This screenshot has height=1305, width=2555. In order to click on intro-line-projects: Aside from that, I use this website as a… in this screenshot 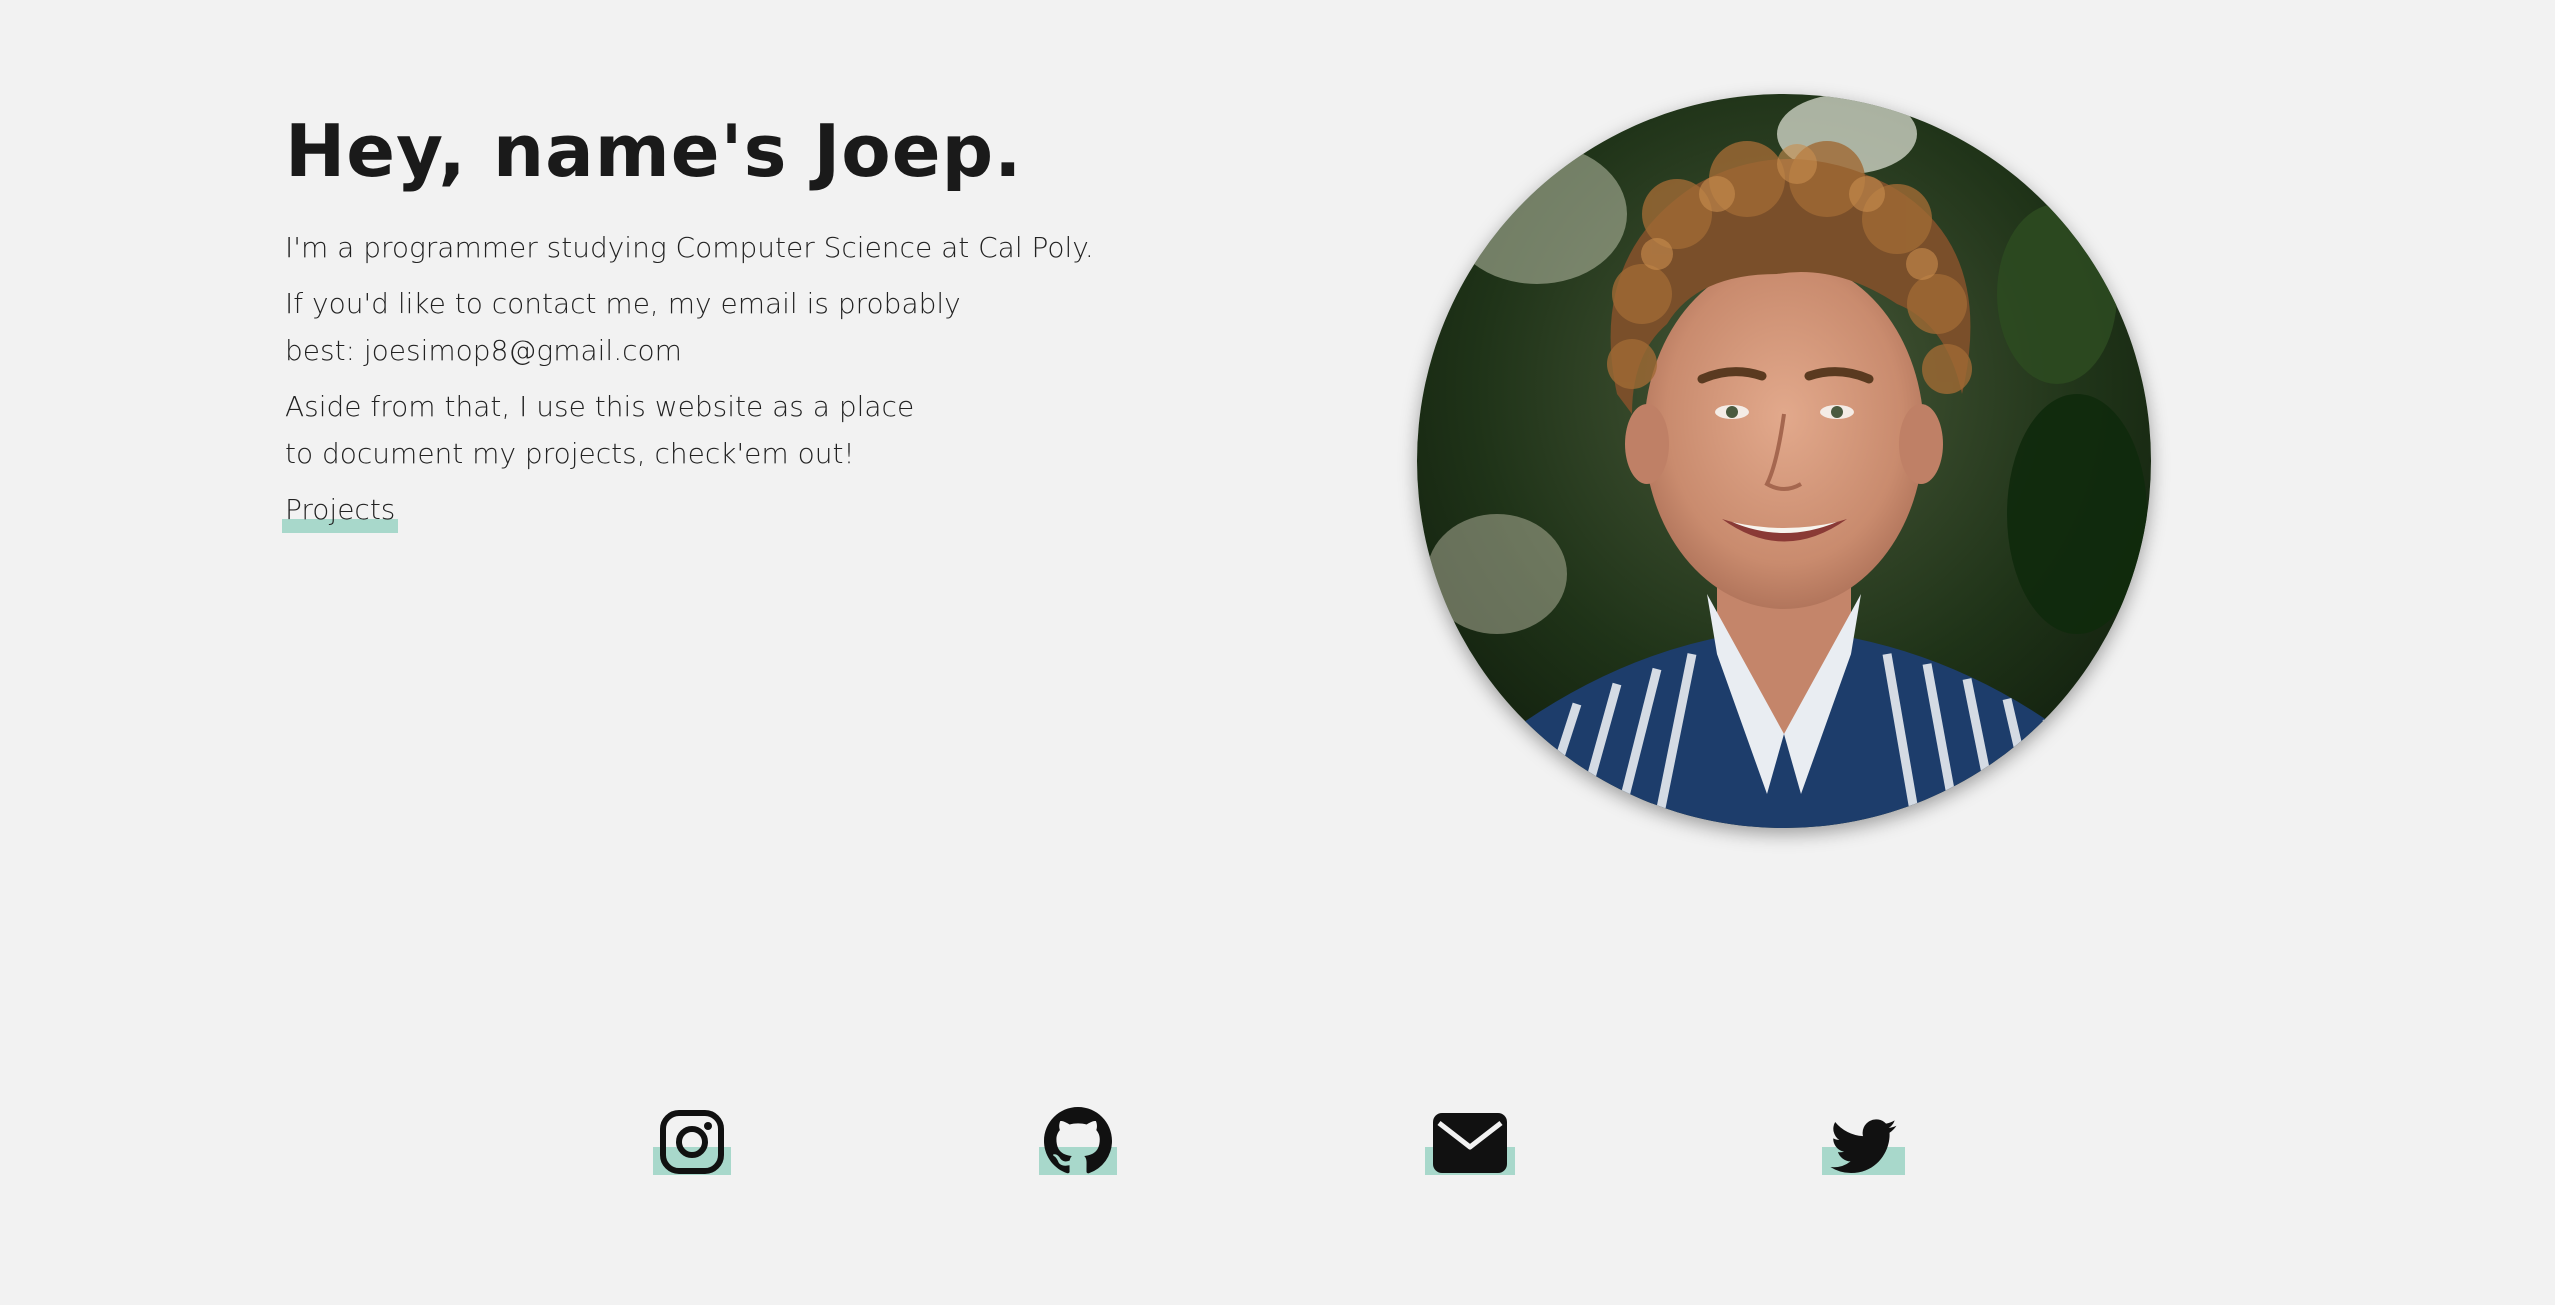, I will do `click(600, 430)`.